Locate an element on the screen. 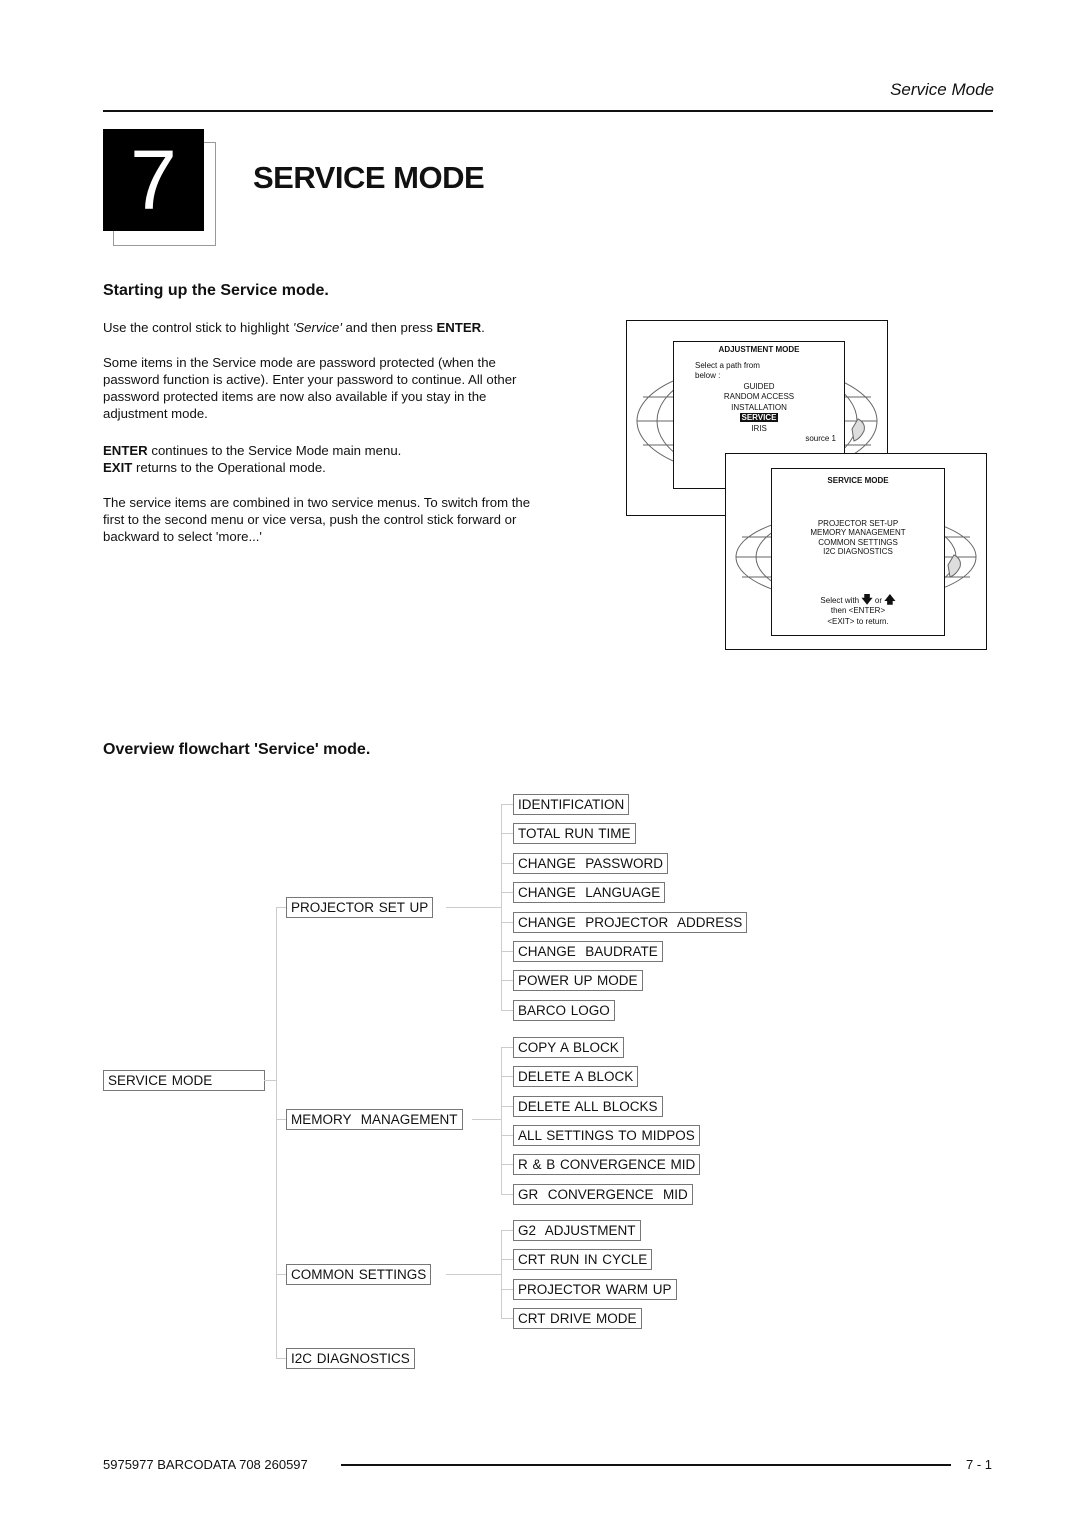 This screenshot has height=1528, width=1080. text: Use the control stick to highlight is located at coordinates (198, 327).